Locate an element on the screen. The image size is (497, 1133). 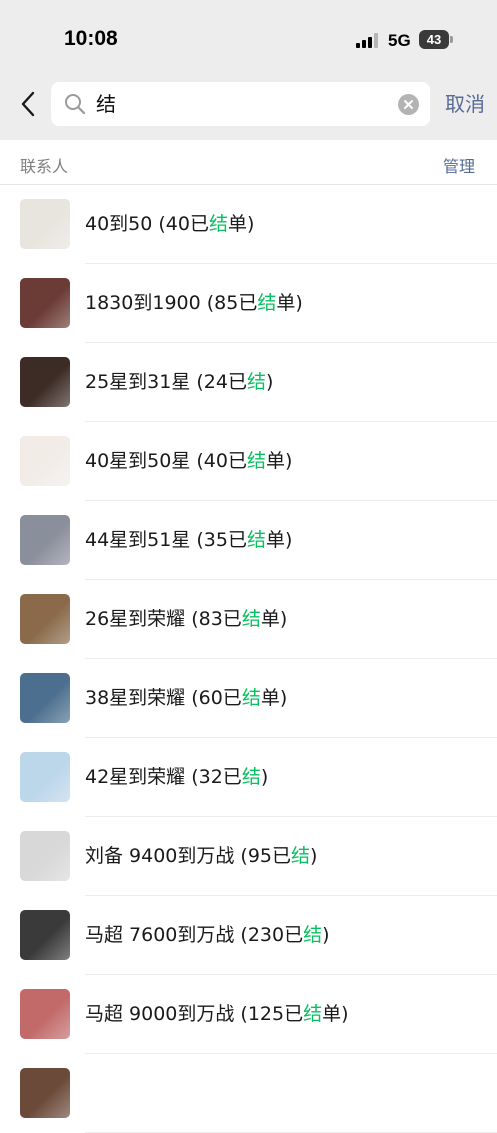
signal-icon is located at coordinates (368, 40).